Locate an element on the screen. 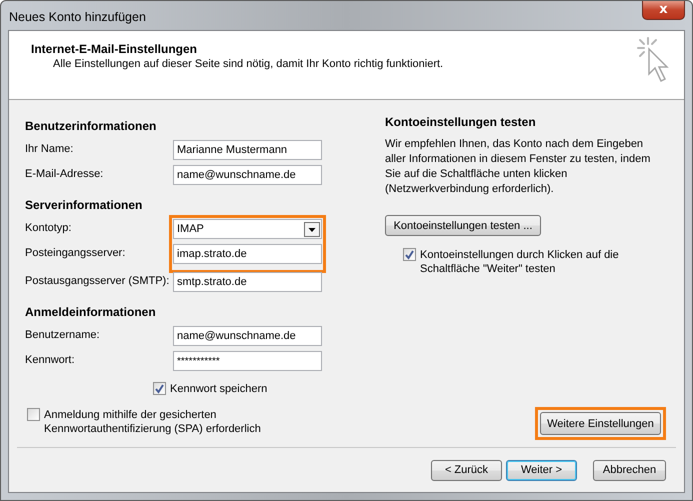 This screenshot has width=693, height=501. description-text: Wir empfehlen Ihnen, das Konto nach dem Eingeben aller Informationen in diesem Fenster zu testen, indem Sie auf die Schaltfläche unten klicken (Netzwerkverbindung erforderlich). is located at coordinates (518, 167).